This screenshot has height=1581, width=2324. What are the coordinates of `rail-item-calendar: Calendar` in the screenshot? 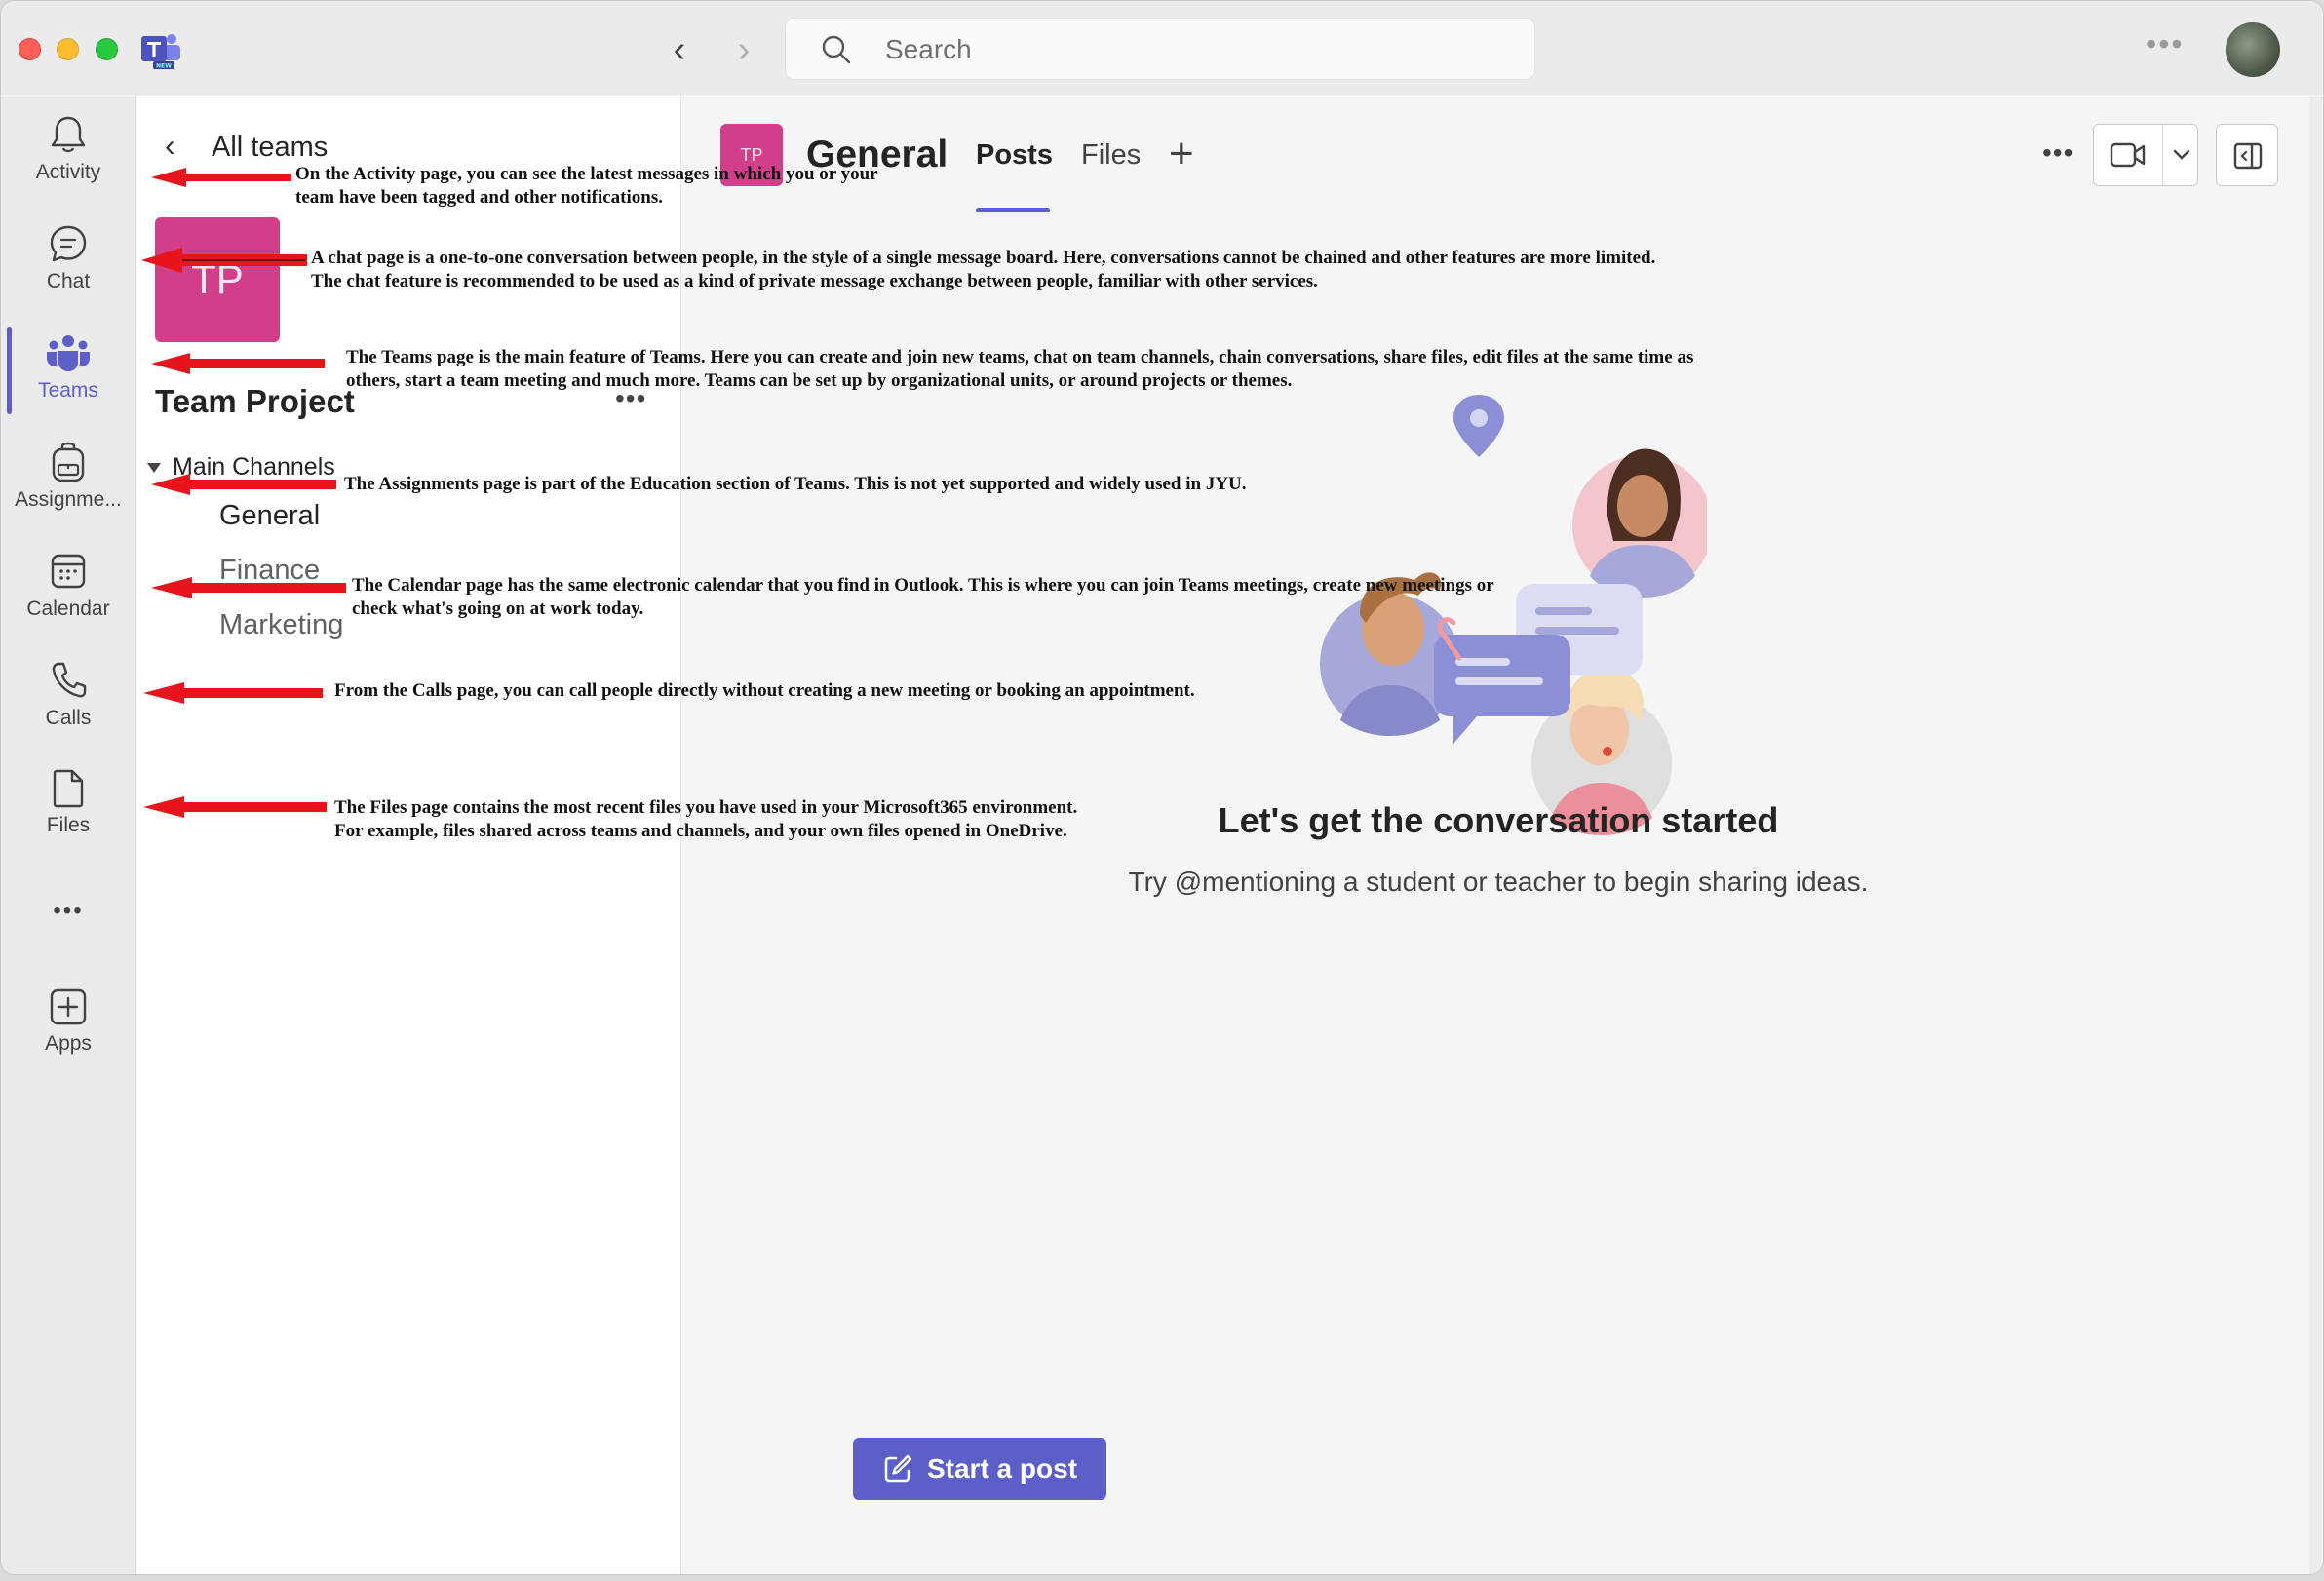 It's located at (68, 599).